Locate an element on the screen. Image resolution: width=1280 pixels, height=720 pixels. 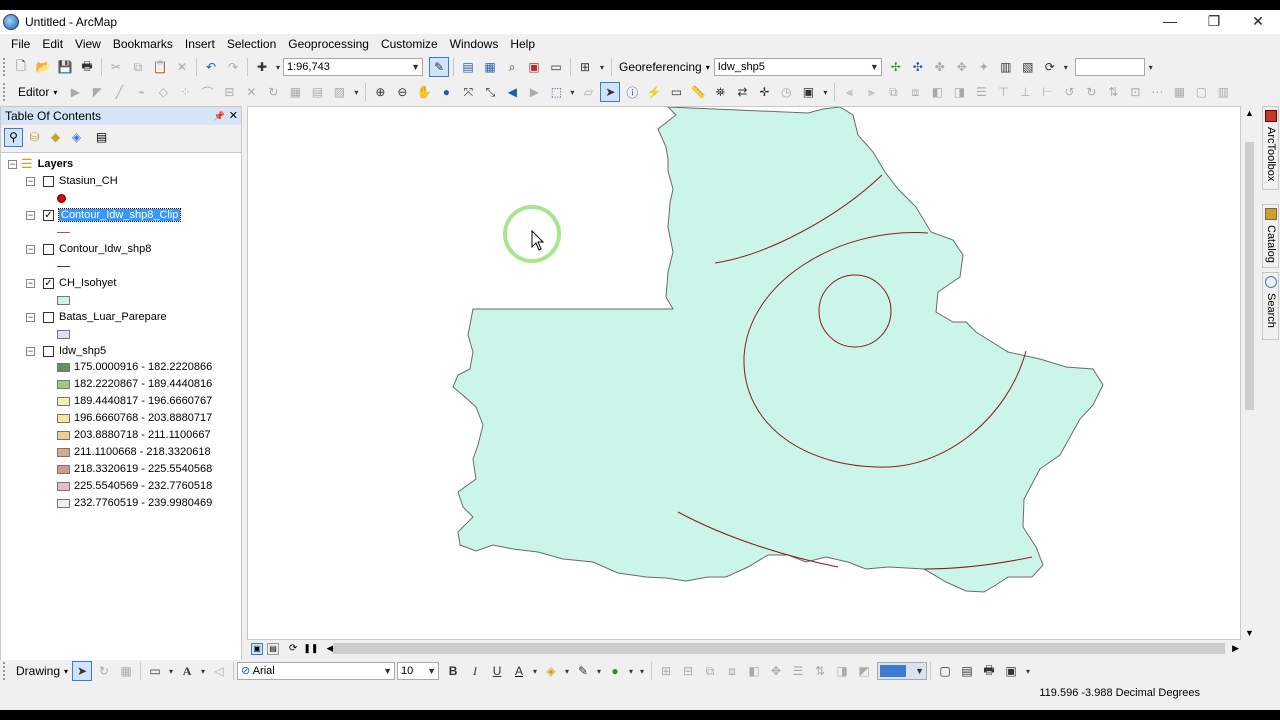
table-icon: ▦ is located at coordinates (1179, 92).